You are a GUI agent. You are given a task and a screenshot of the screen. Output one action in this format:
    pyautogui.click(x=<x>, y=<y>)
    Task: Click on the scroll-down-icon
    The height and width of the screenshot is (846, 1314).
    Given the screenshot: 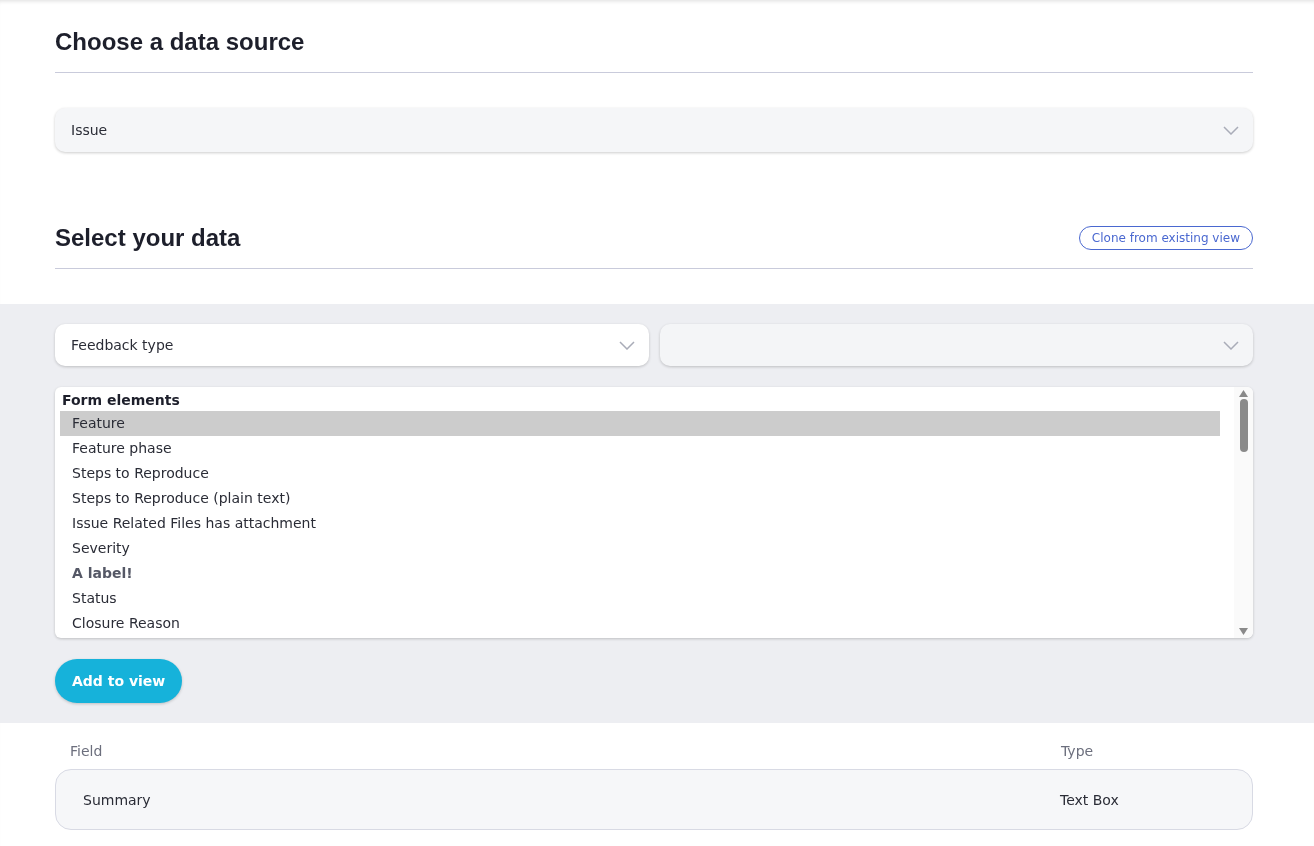 What is the action you would take?
    pyautogui.click(x=1243, y=631)
    